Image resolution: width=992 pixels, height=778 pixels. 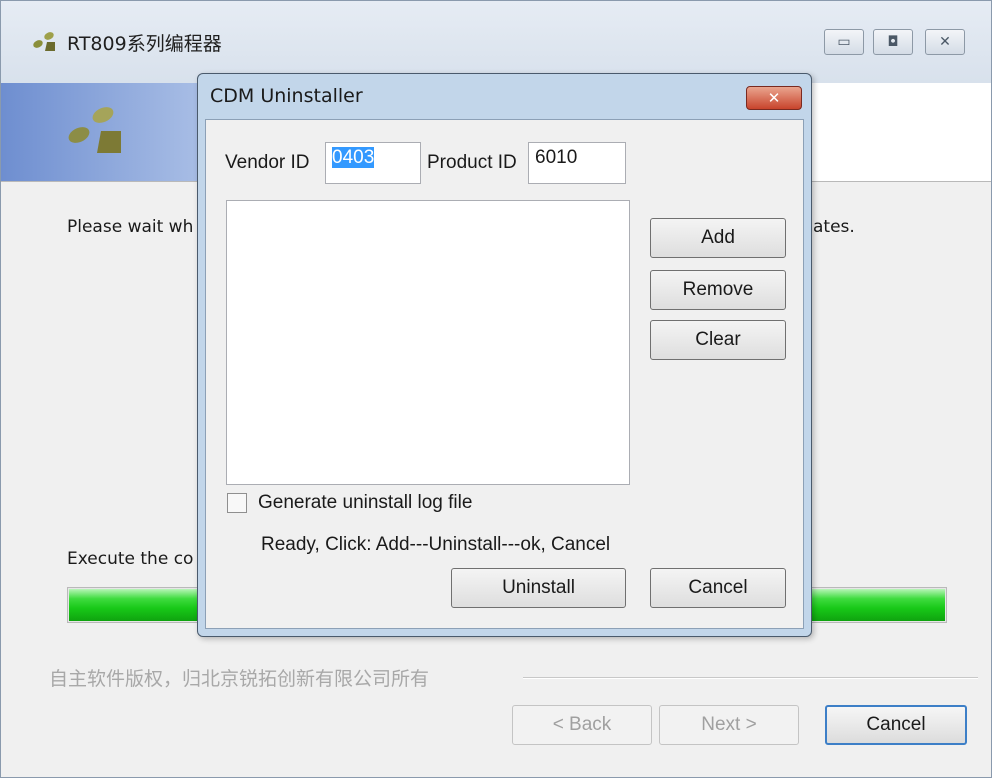 What do you see at coordinates (428, 342) in the screenshot?
I see `device-listbox` at bounding box center [428, 342].